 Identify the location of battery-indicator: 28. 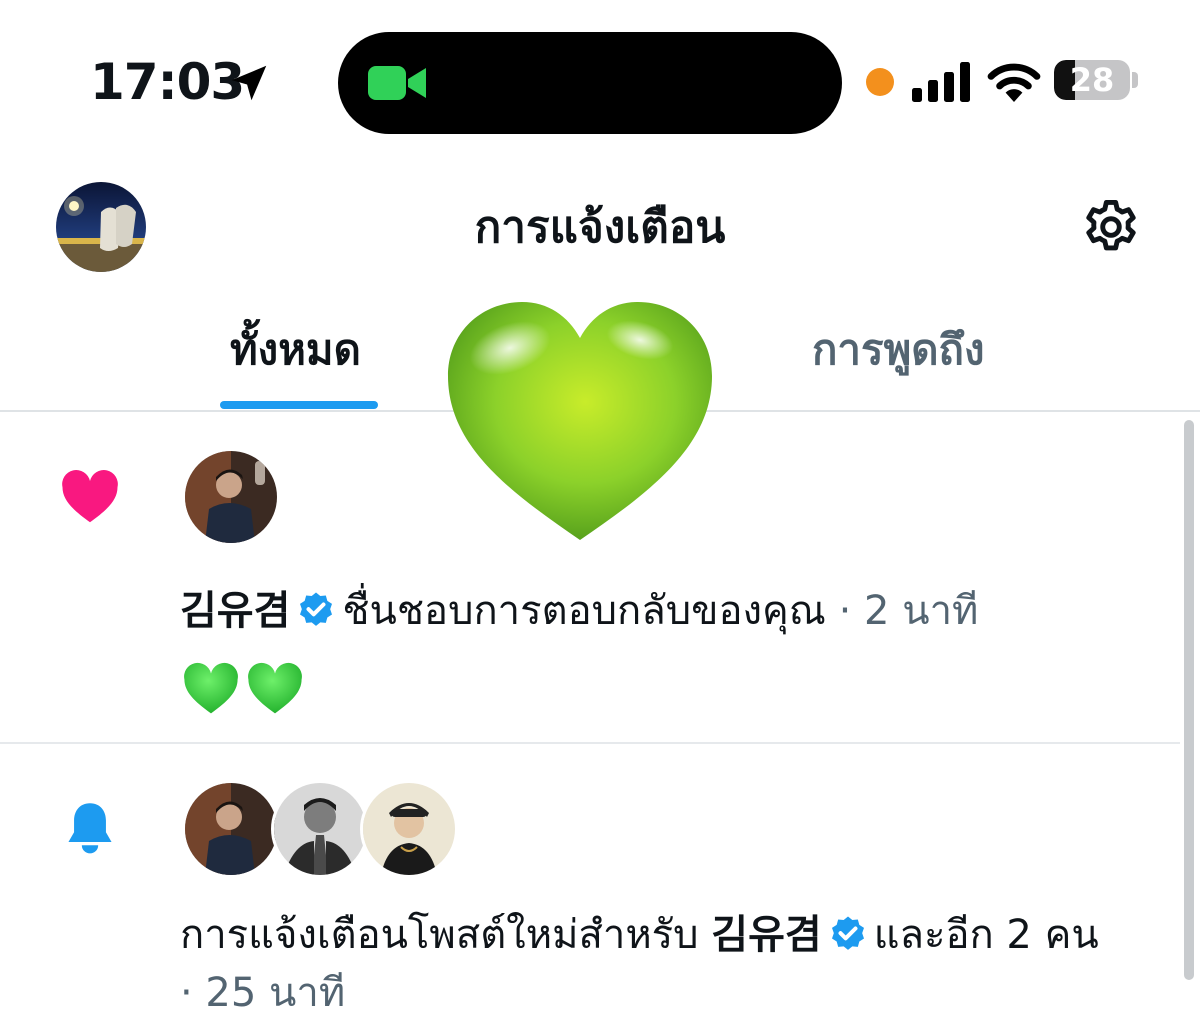
(1092, 80).